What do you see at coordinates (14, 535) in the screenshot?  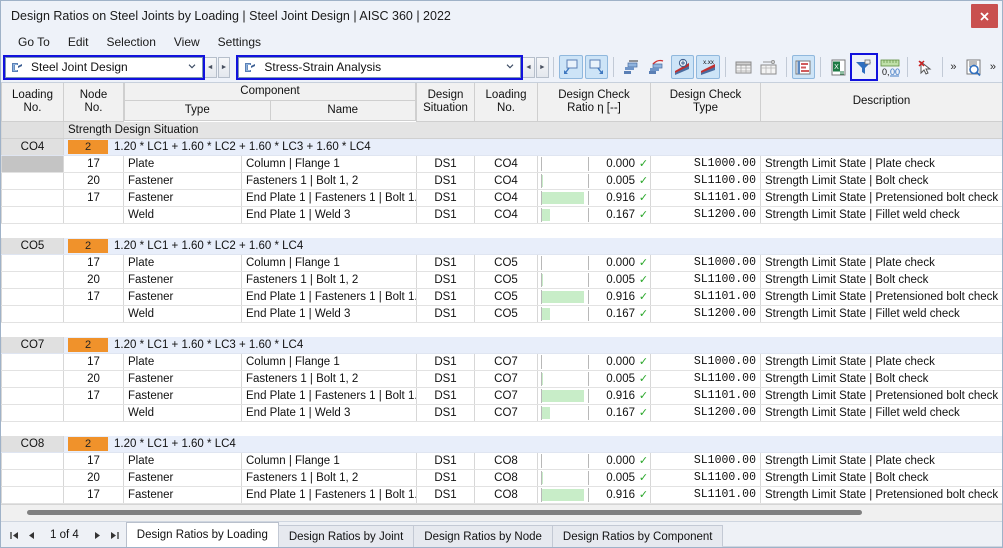 I see `pager-first-button` at bounding box center [14, 535].